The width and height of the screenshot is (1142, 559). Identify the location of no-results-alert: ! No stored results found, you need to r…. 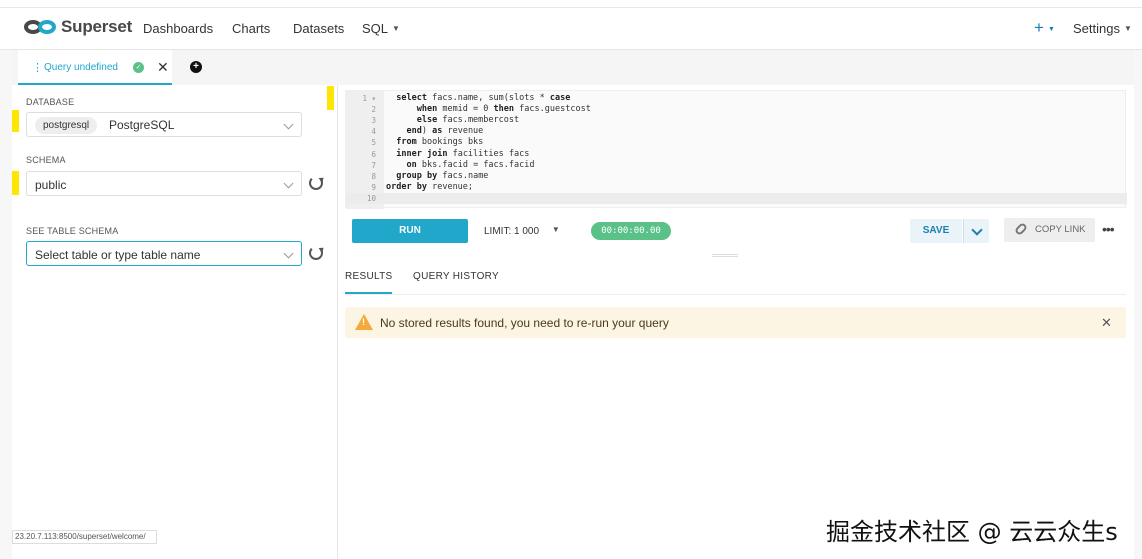
(735, 322).